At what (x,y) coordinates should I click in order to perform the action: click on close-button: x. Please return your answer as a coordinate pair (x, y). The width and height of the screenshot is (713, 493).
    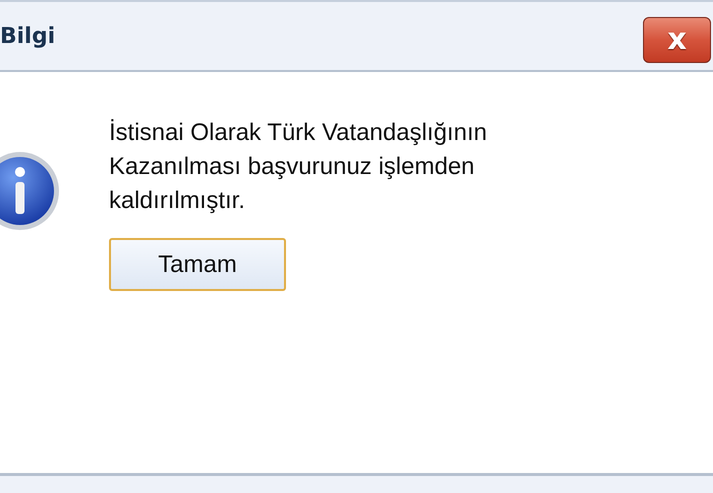
    Looking at the image, I should click on (677, 40).